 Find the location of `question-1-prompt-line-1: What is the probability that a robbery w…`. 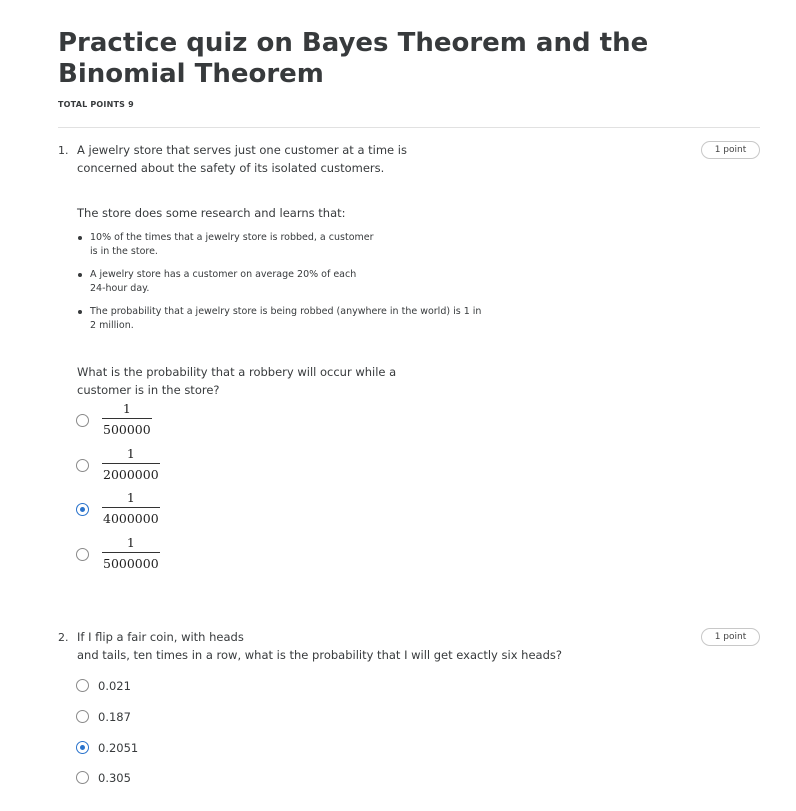

question-1-prompt-line-1: What is the probability that a robbery w… is located at coordinates (237, 372).